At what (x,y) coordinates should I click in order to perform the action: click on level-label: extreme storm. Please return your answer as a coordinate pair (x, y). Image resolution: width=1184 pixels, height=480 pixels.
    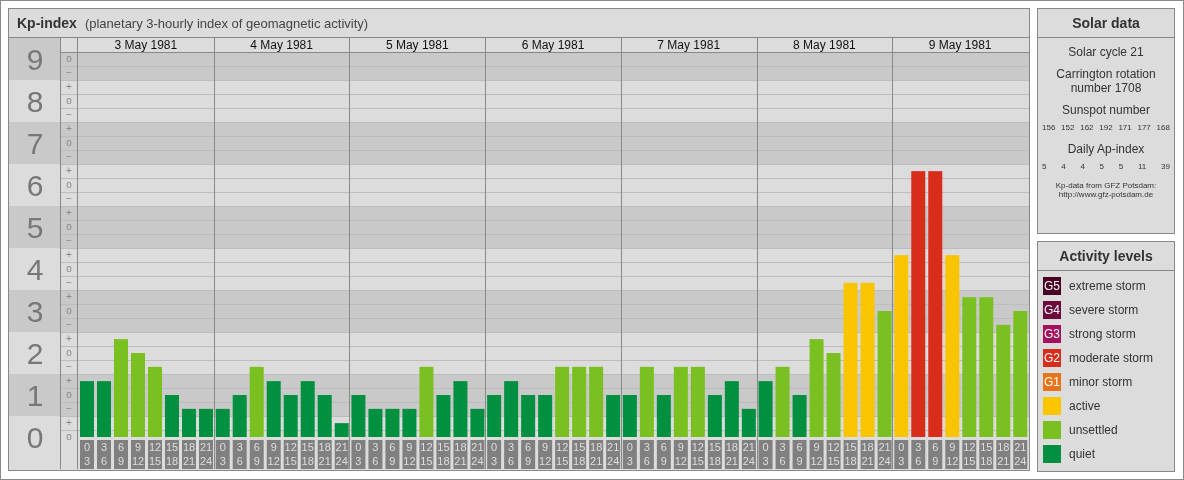
    Looking at the image, I should click on (1107, 286).